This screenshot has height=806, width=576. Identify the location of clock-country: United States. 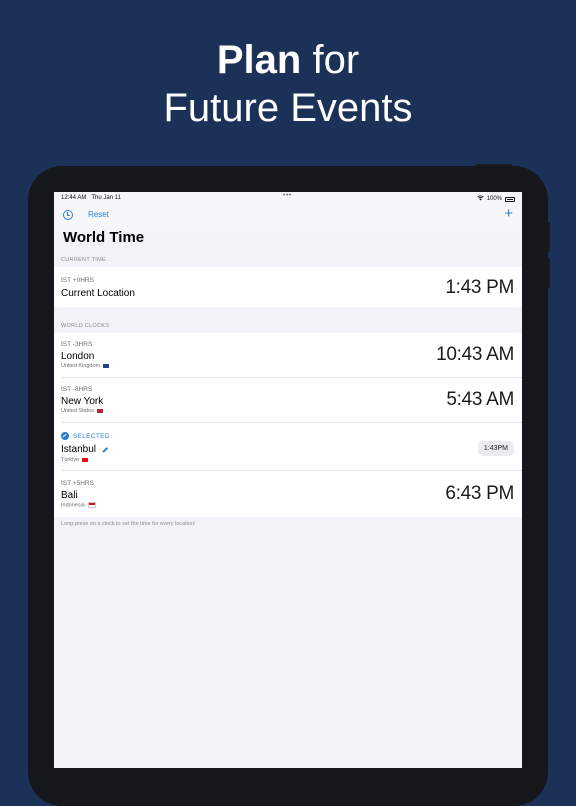
(82, 411).